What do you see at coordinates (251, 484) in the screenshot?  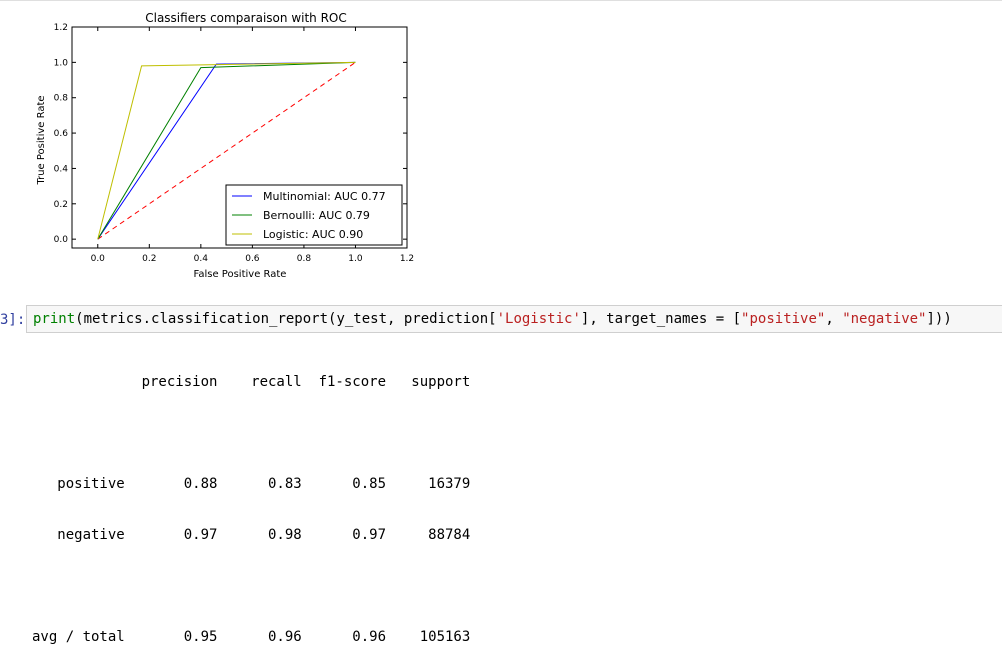 I see `report-row-positive: positive 0.88 0.83 0.85 16379` at bounding box center [251, 484].